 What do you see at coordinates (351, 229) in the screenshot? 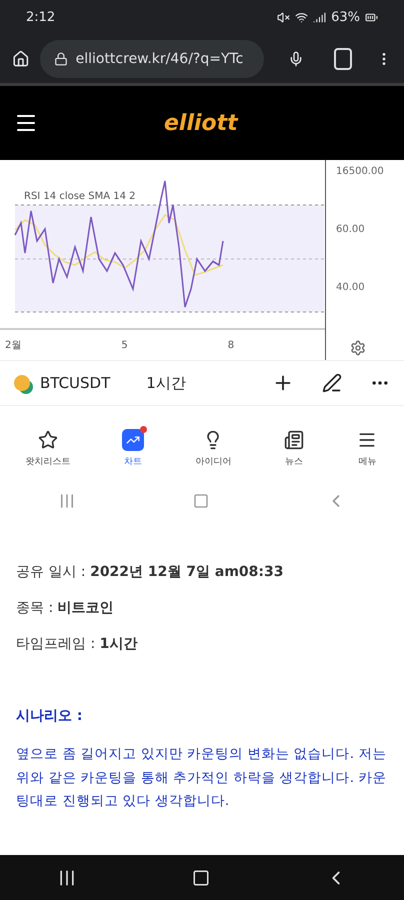
I see `axis-label: 60.00` at bounding box center [351, 229].